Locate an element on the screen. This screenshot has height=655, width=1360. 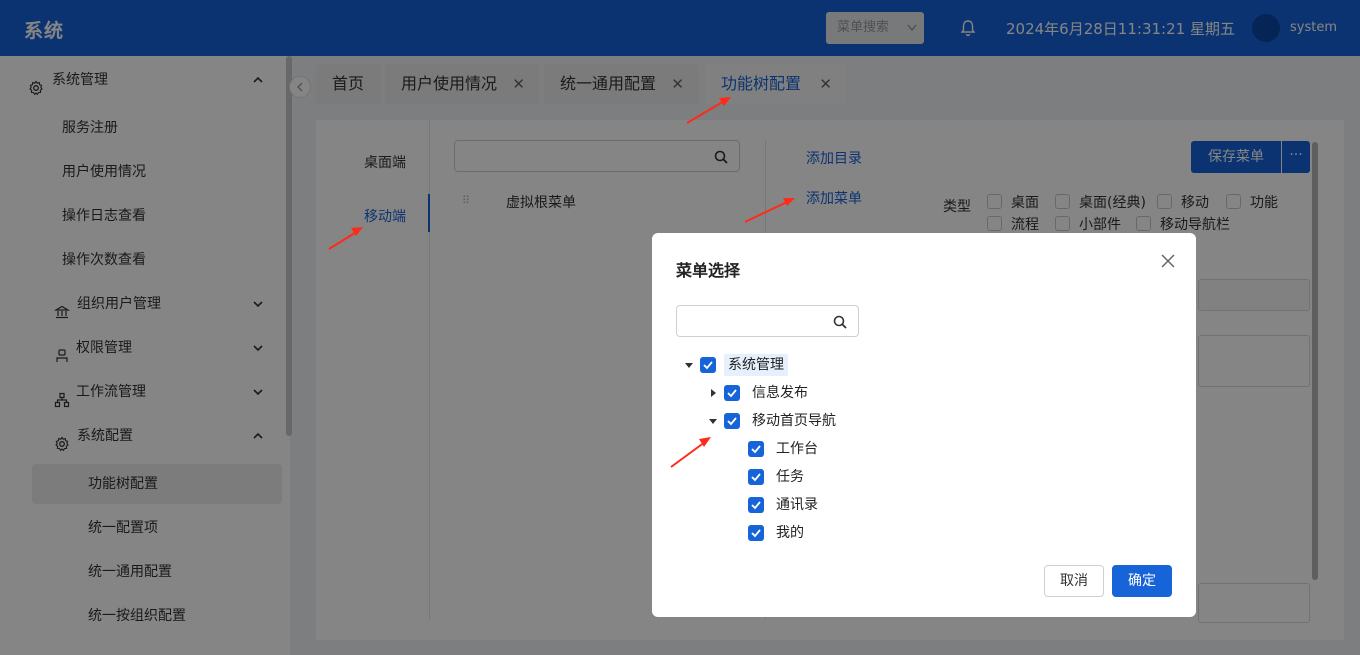
tree-node-info-publish: 信息发布 is located at coordinates (808, 393).